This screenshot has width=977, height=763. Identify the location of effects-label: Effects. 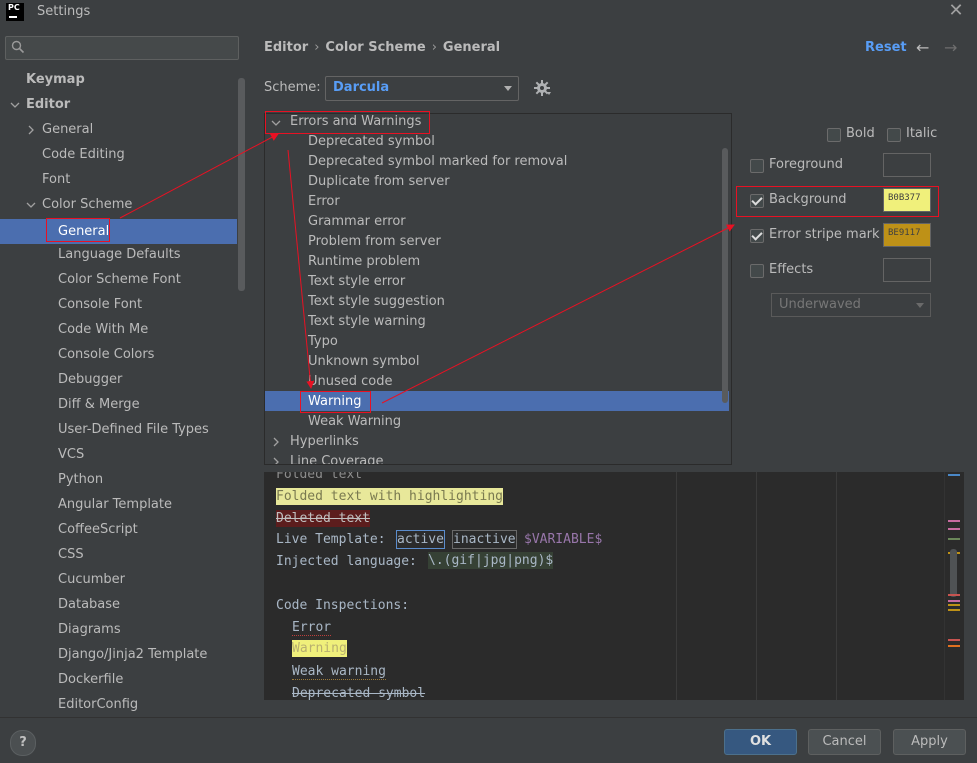
(791, 269).